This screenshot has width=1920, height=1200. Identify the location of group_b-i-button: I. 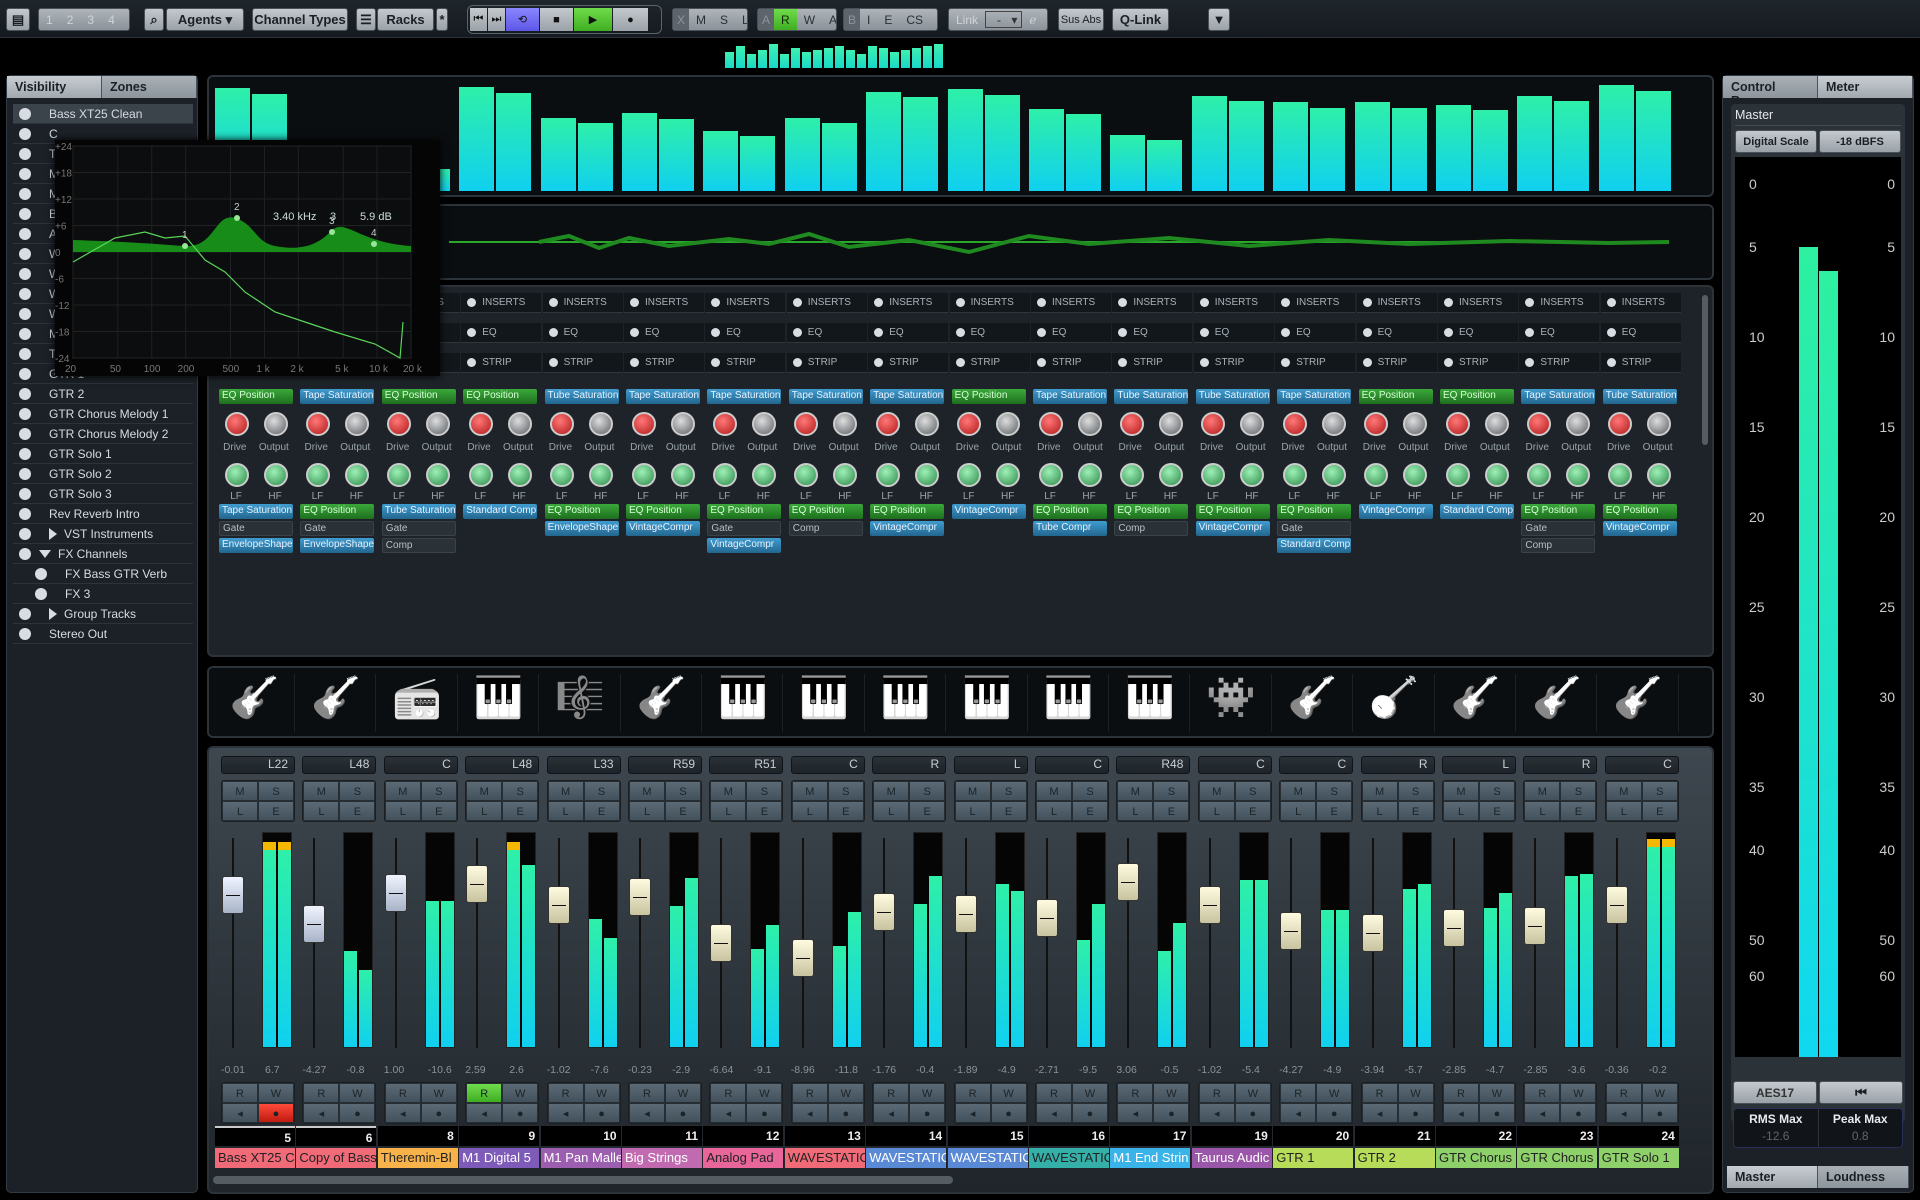
(868, 19).